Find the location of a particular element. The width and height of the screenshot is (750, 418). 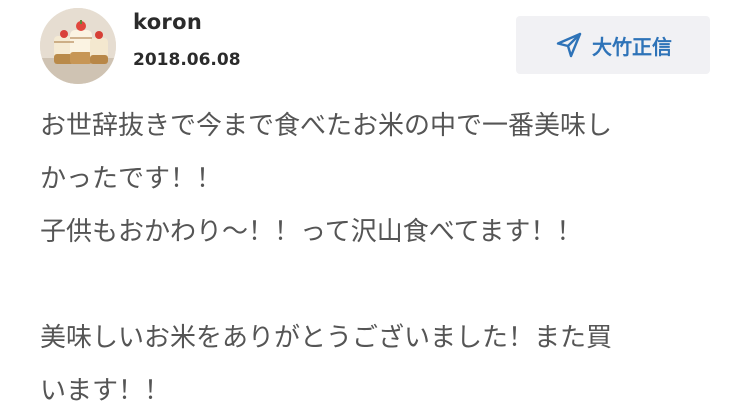

post-date: 2018.06.08 is located at coordinates (187, 60).